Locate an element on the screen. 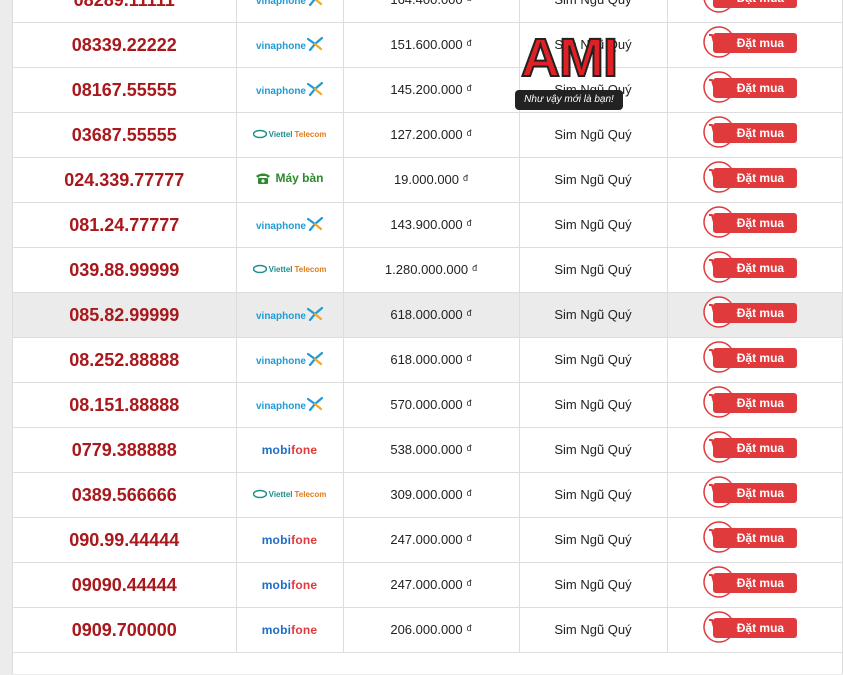 This screenshot has width=843, height=675. price-cell: 1.280.000.000 đ is located at coordinates (431, 270).